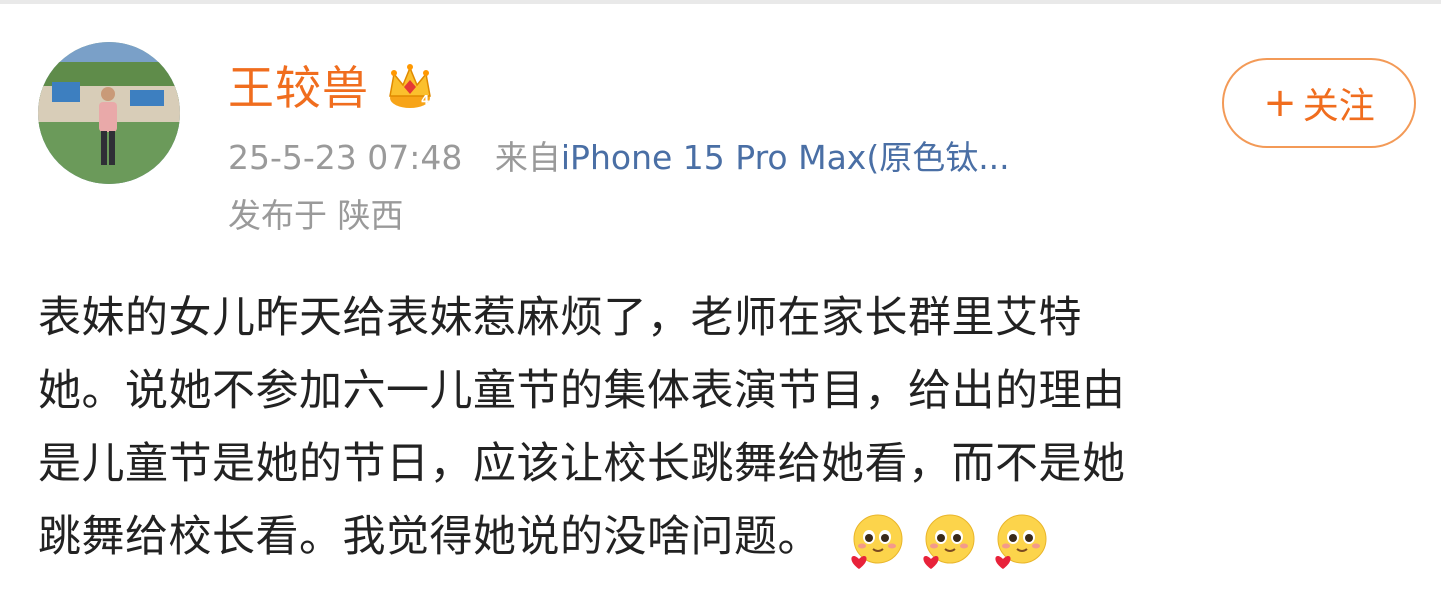 The height and width of the screenshot is (591, 1441). I want to click on follow-button: + 关注, so click(1319, 103).